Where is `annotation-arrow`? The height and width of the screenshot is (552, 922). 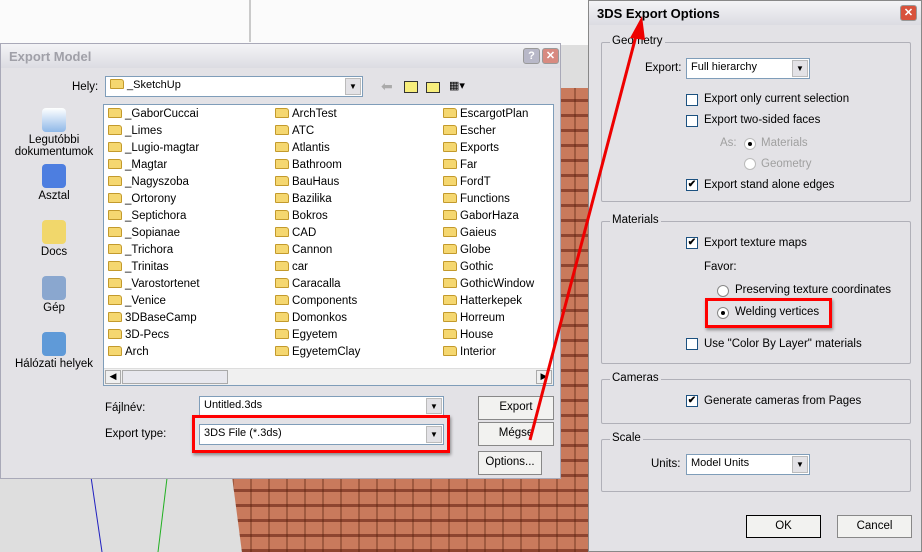
annotation-arrow is located at coordinates (586, 228).